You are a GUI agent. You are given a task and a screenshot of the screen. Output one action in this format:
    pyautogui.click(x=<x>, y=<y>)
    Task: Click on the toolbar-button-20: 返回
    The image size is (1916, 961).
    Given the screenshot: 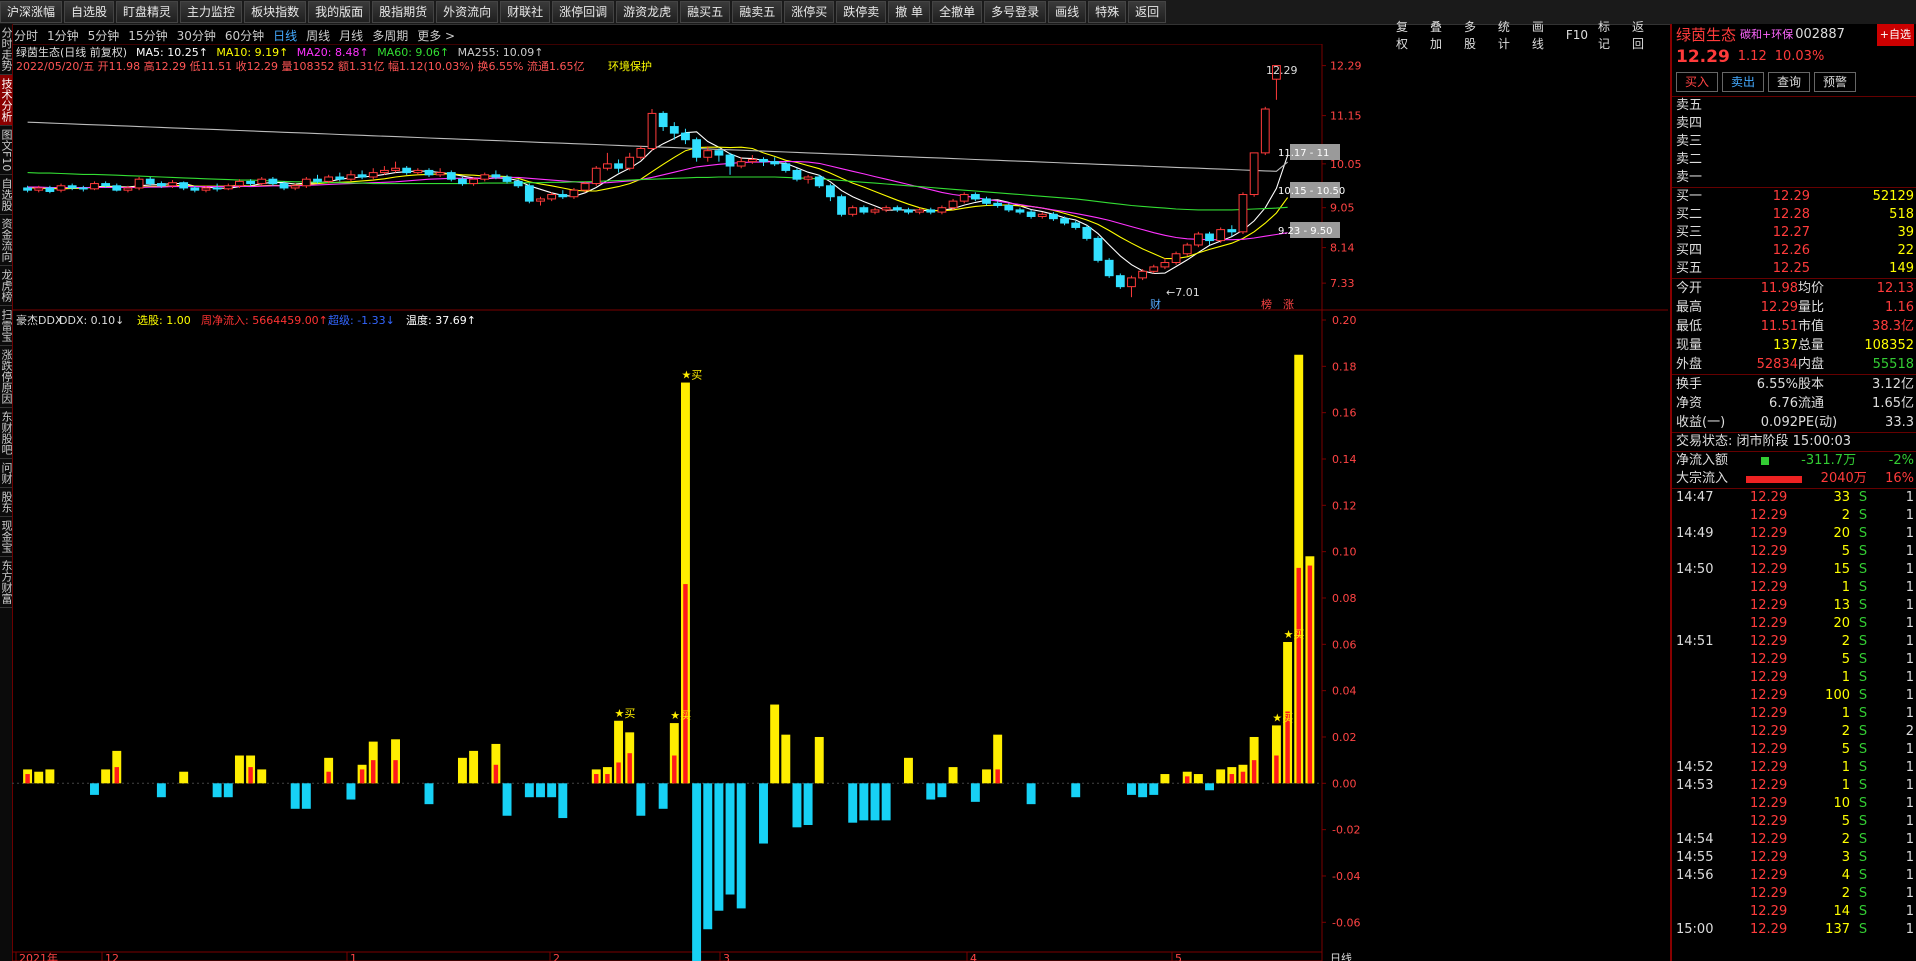 What is the action you would take?
    pyautogui.click(x=1147, y=12)
    